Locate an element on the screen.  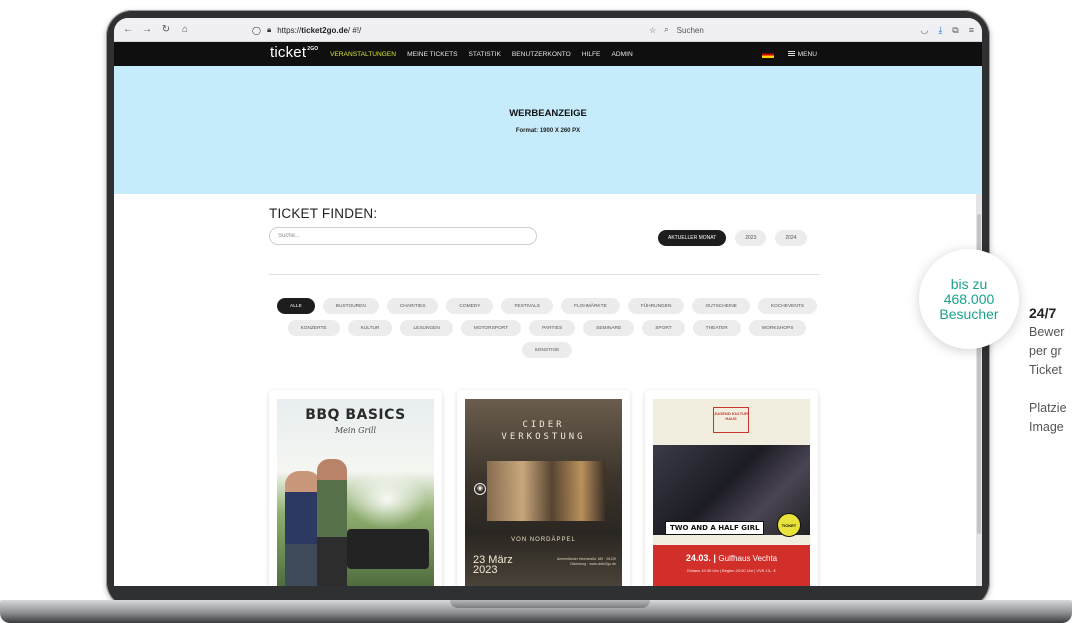
browser-actions: ◡ ⤓ ⧉ ≡ is located at coordinates (947, 30).